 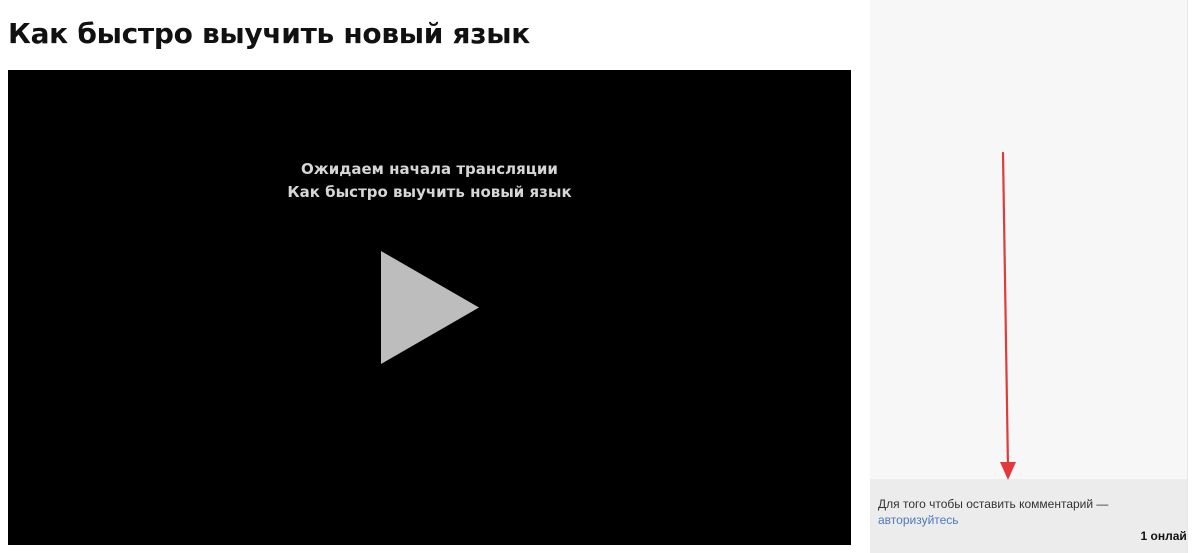 I want to click on play-icon, so click(x=430, y=307).